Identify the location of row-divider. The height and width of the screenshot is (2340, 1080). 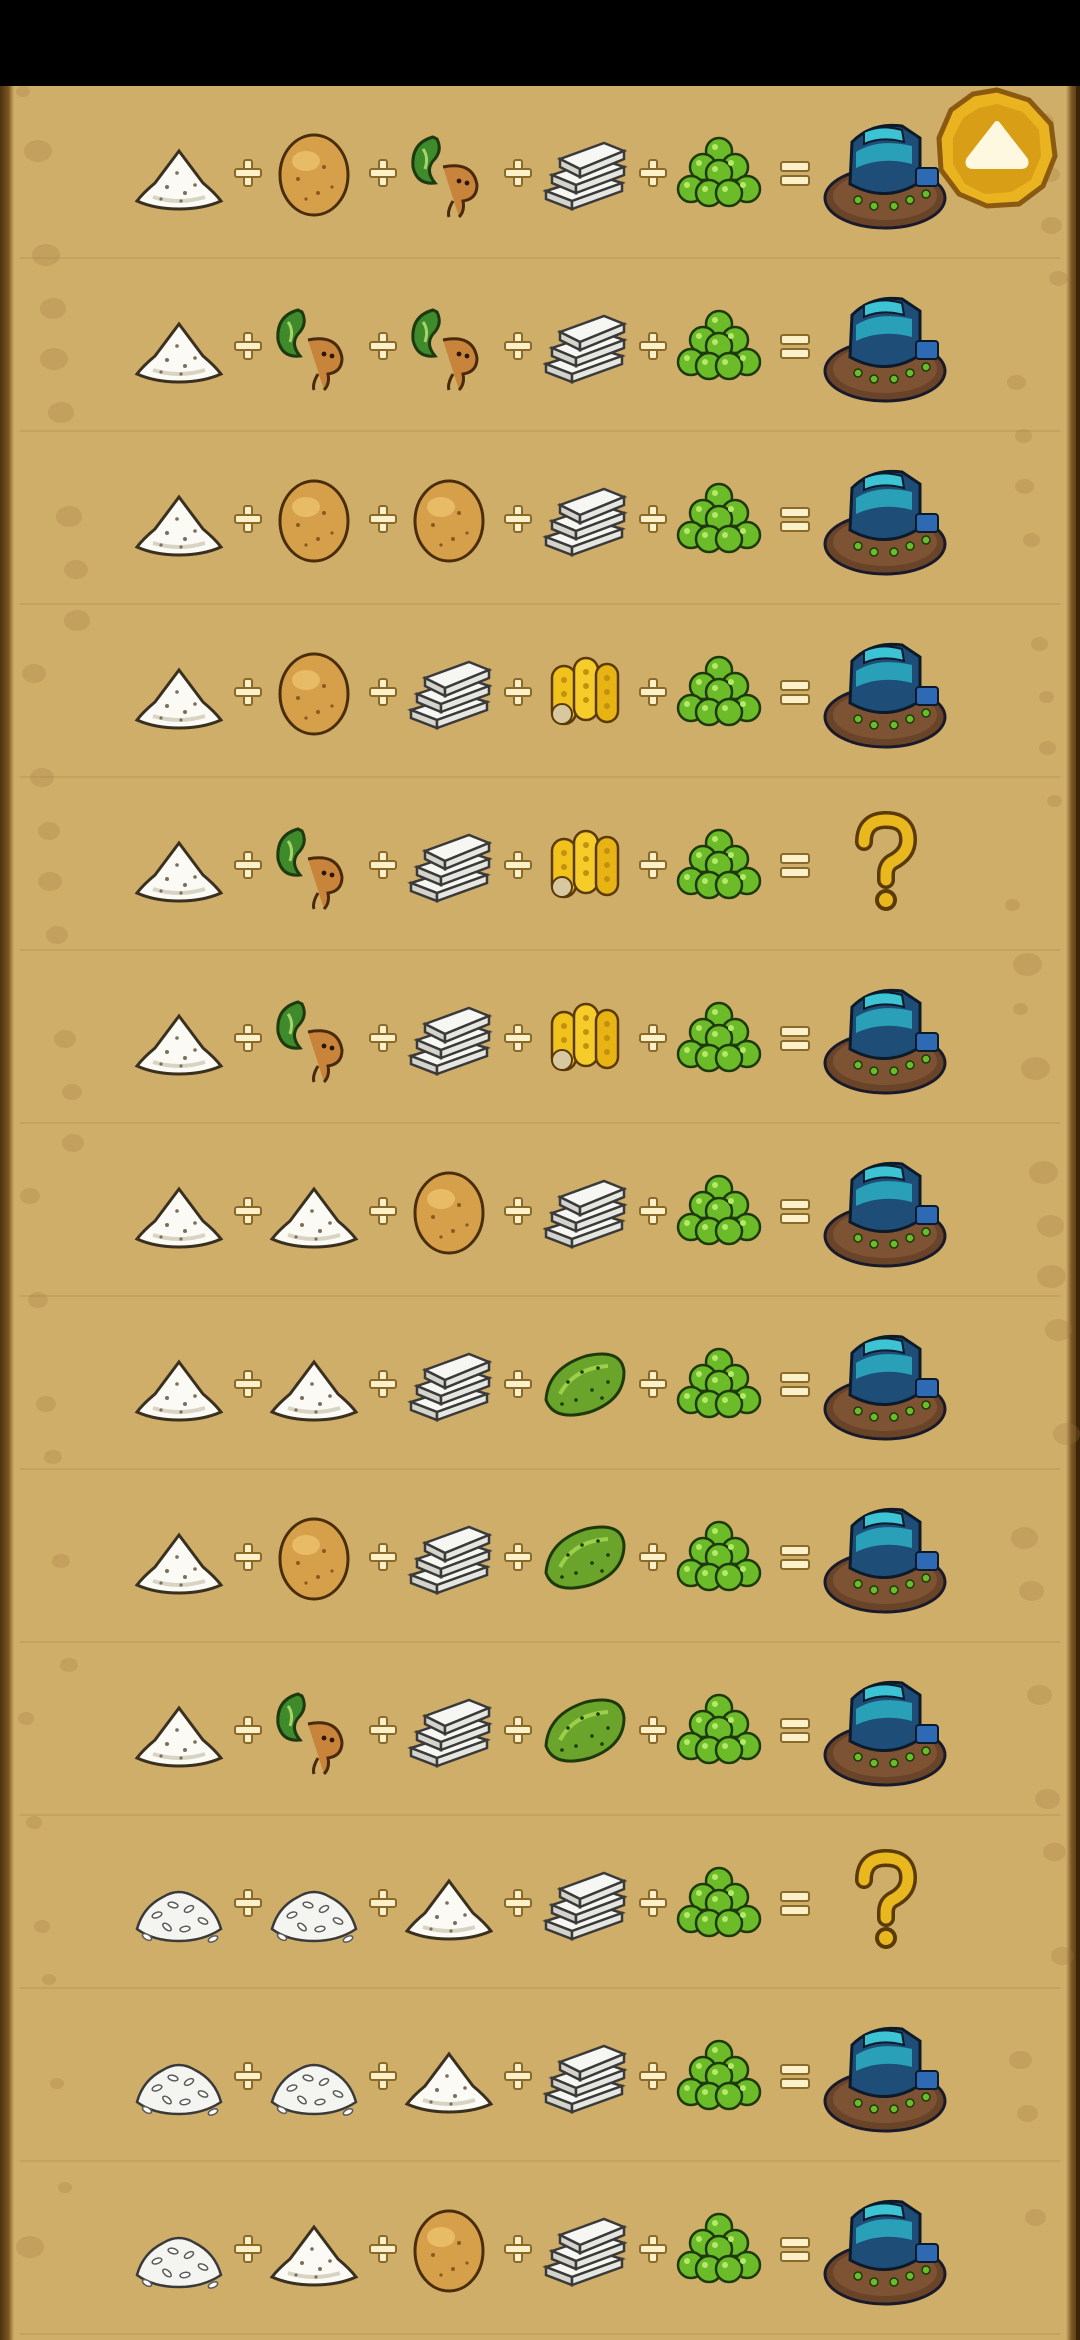
(540, 2334).